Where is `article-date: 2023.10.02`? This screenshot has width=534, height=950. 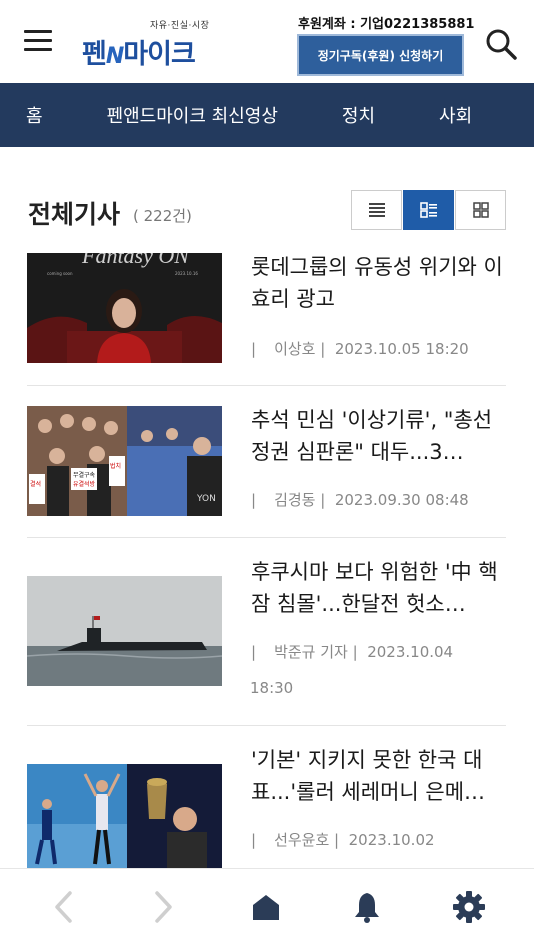
article-date: 2023.10.02 is located at coordinates (391, 840).